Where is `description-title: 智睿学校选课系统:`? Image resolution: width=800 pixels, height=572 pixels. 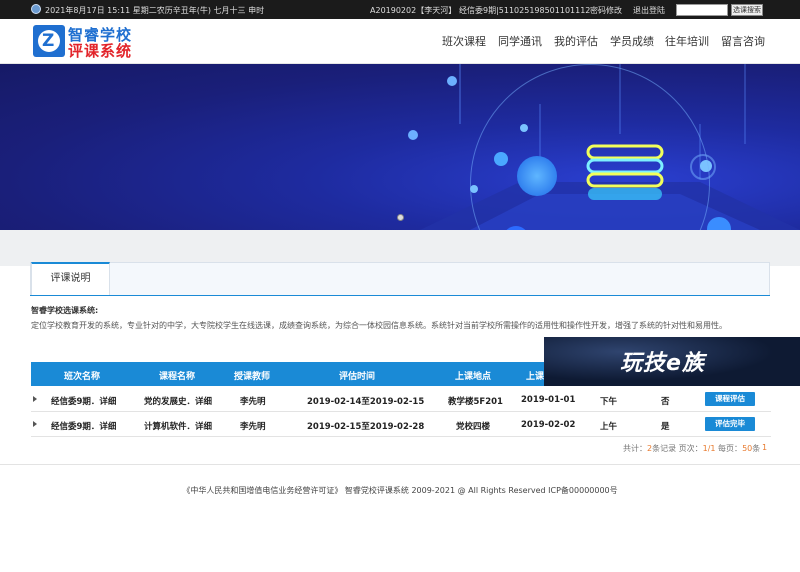 description-title: 智睿学校选课系统: is located at coordinates (65, 310).